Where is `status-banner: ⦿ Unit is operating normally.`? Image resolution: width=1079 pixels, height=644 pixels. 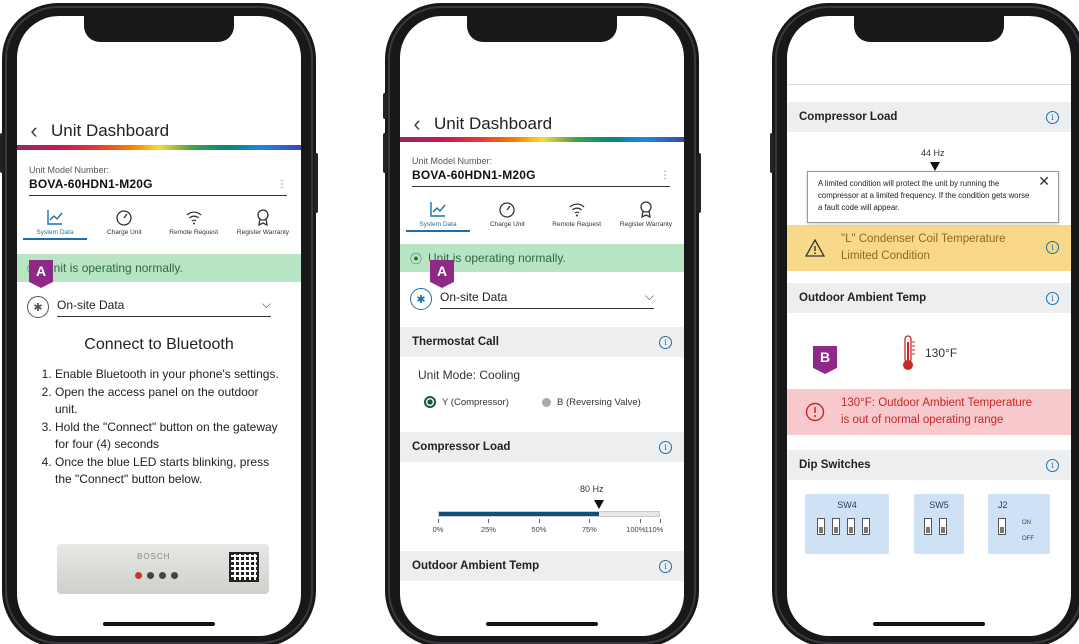
status-banner: ⦿ Unit is operating normally. is located at coordinates (159, 268).